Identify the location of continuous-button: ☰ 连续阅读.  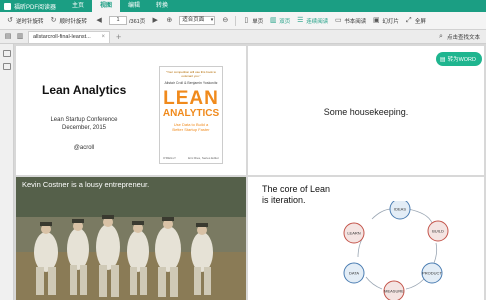
(312, 21).